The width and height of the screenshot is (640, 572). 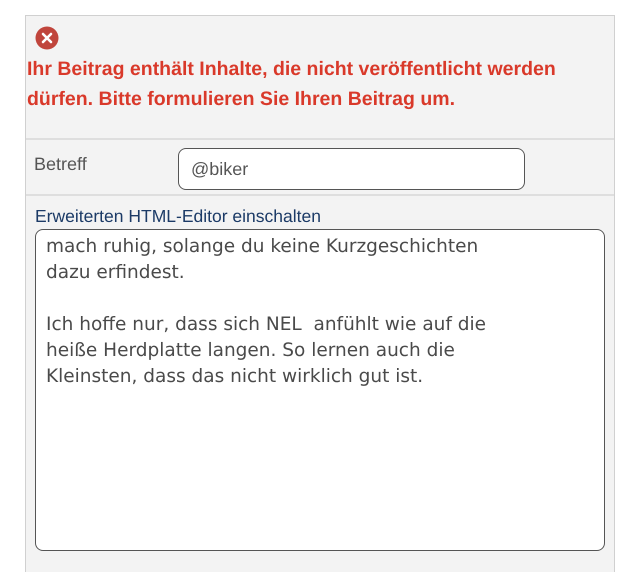 I want to click on error-message: Ihr Beitrag enthält Inhalte, die nicht veröffentlicht werden dürfen. Bitte formulieren Sie Ihren Beitrag um., so click(x=292, y=84).